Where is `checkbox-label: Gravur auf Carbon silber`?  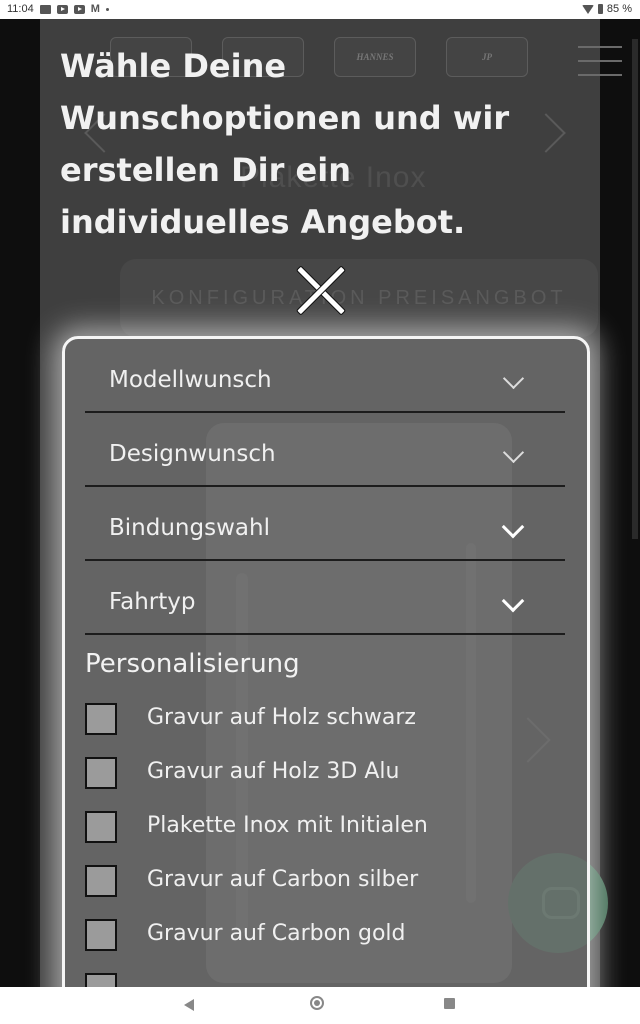
checkbox-label: Gravur auf Carbon silber is located at coordinates (283, 879).